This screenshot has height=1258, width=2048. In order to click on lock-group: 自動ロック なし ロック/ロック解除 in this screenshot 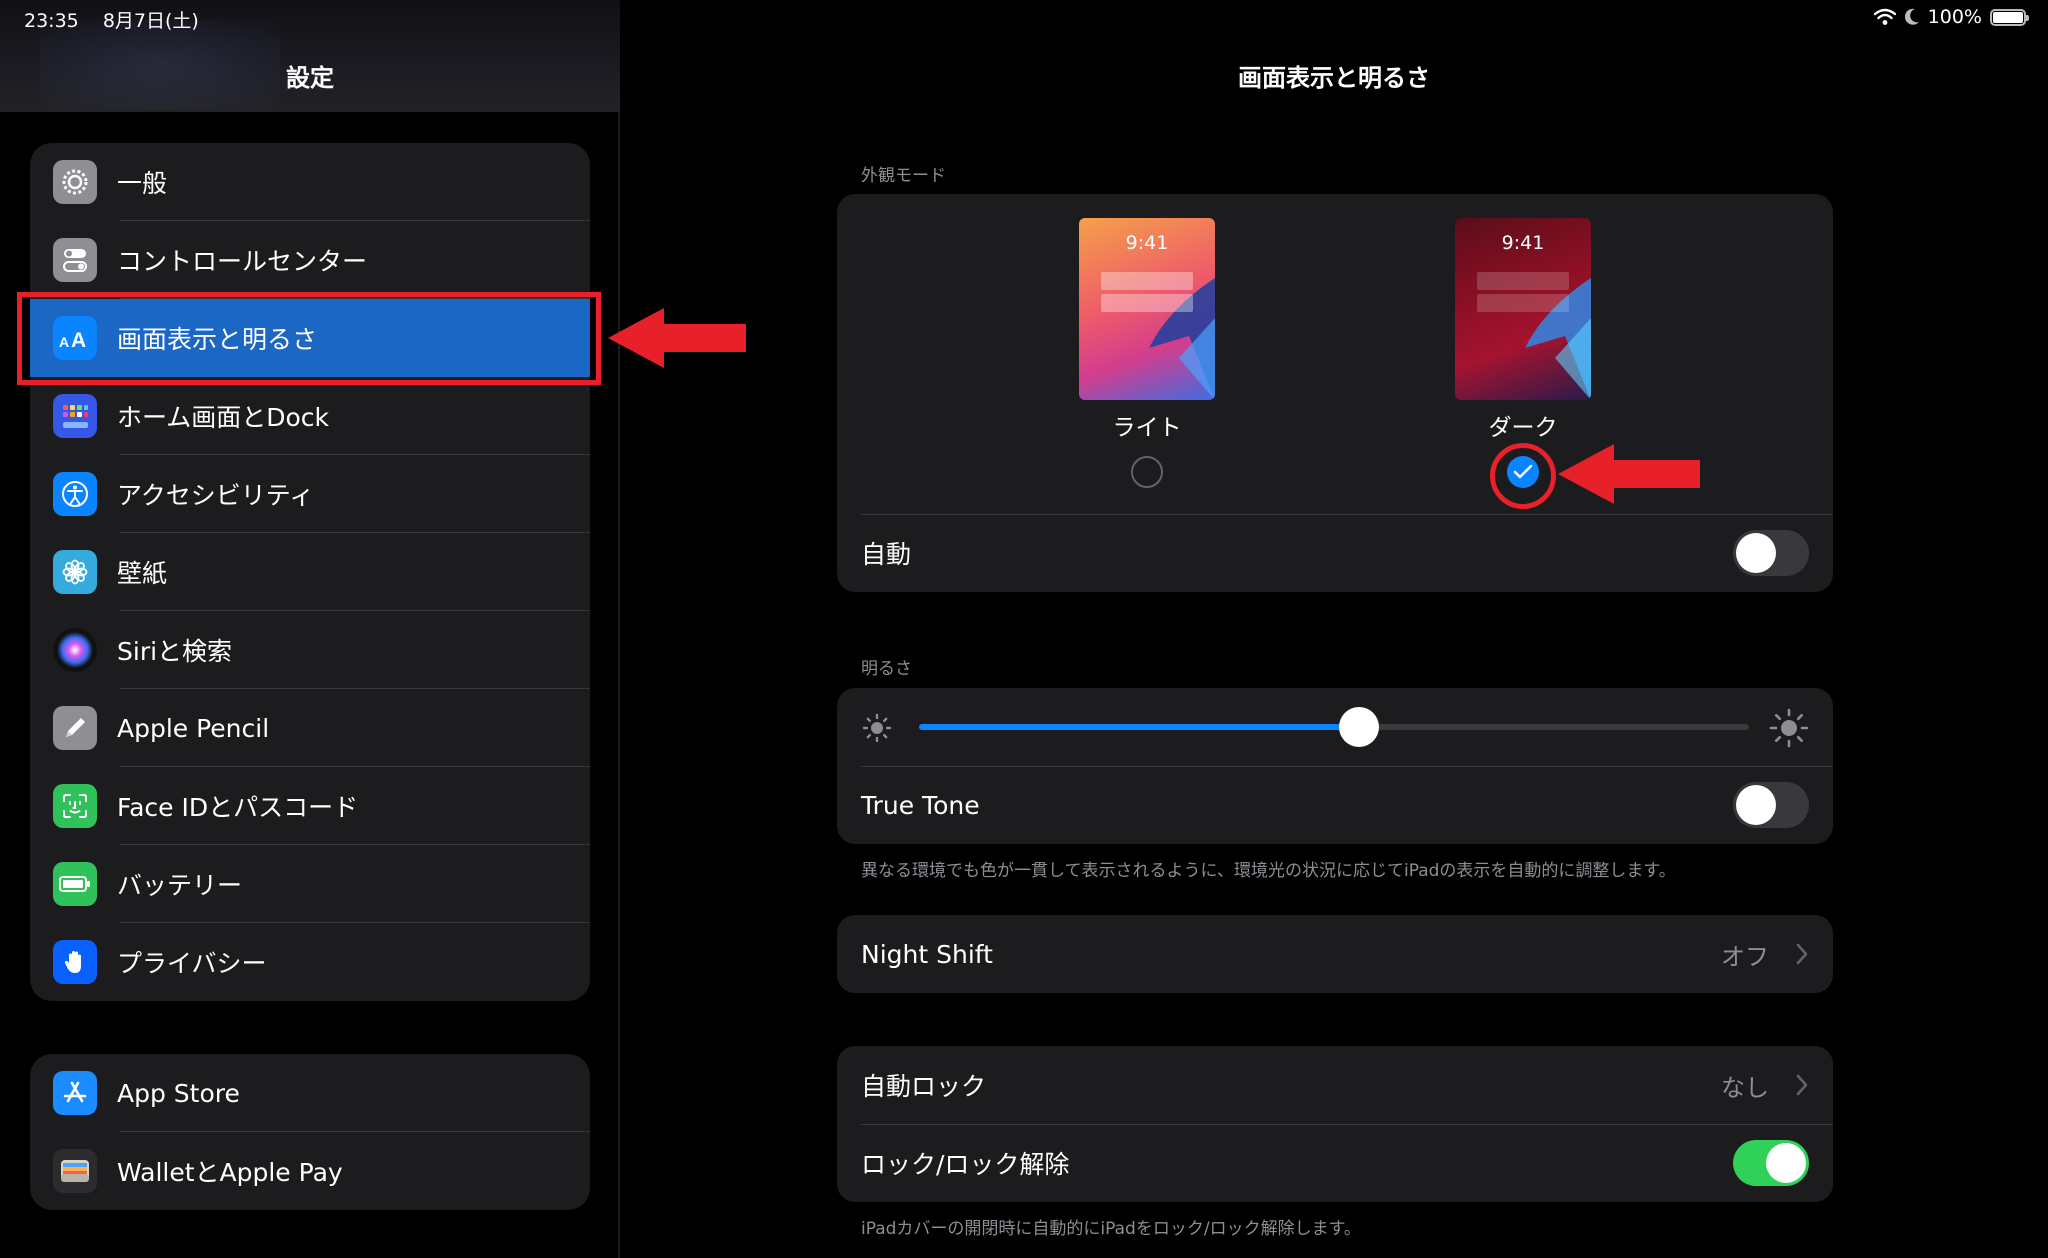, I will do `click(1335, 1124)`.